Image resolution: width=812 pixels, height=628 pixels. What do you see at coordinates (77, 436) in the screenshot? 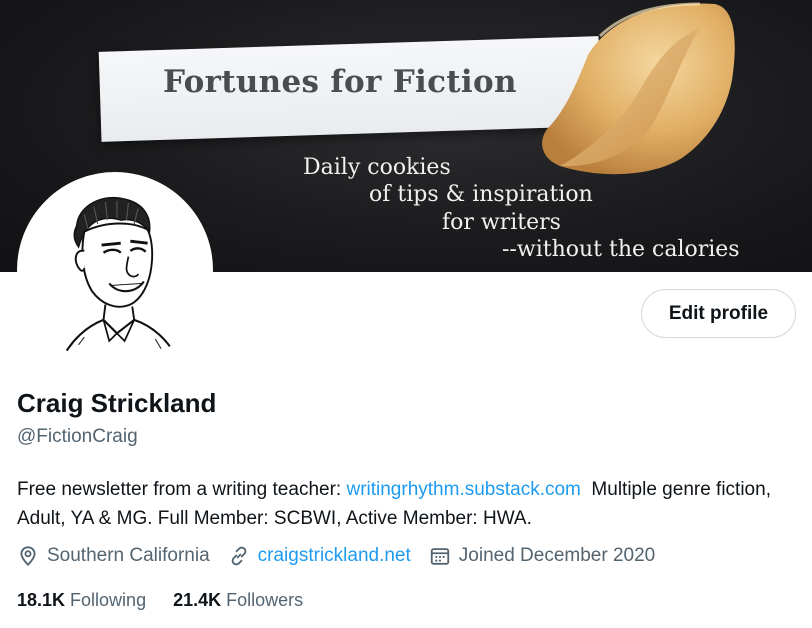
I see `user-handle: @FictionCraig` at bounding box center [77, 436].